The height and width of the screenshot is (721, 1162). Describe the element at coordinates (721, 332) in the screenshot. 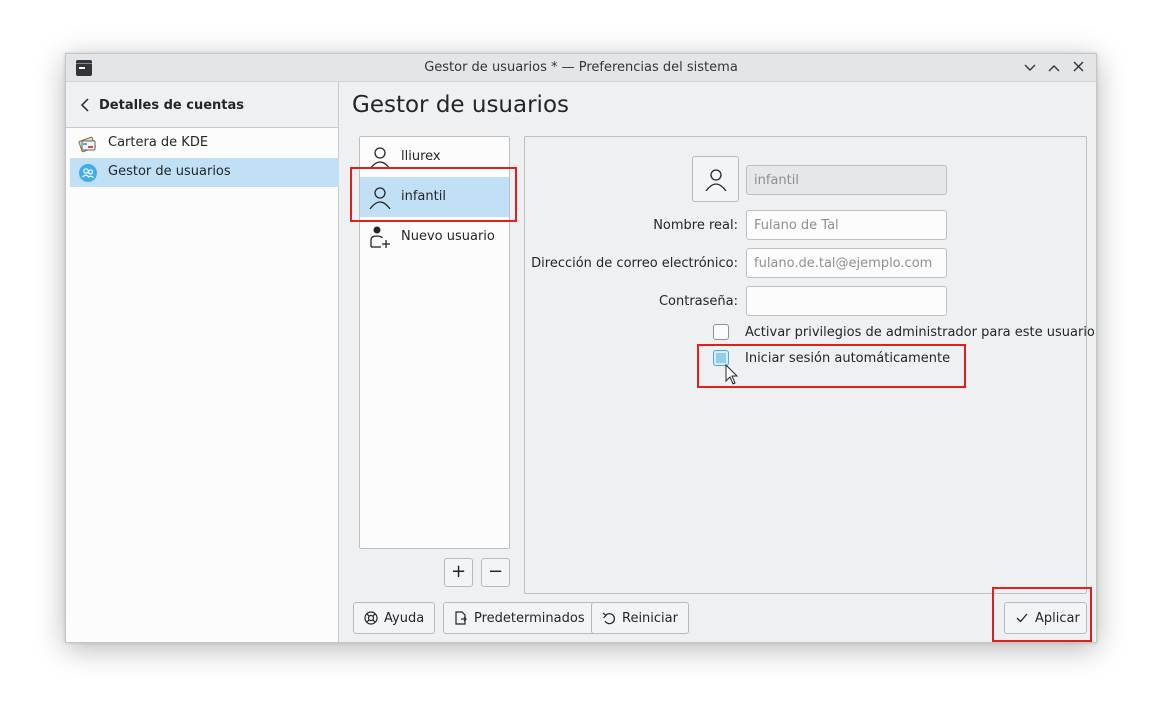

I see `admin-privileges-checkbox` at that location.